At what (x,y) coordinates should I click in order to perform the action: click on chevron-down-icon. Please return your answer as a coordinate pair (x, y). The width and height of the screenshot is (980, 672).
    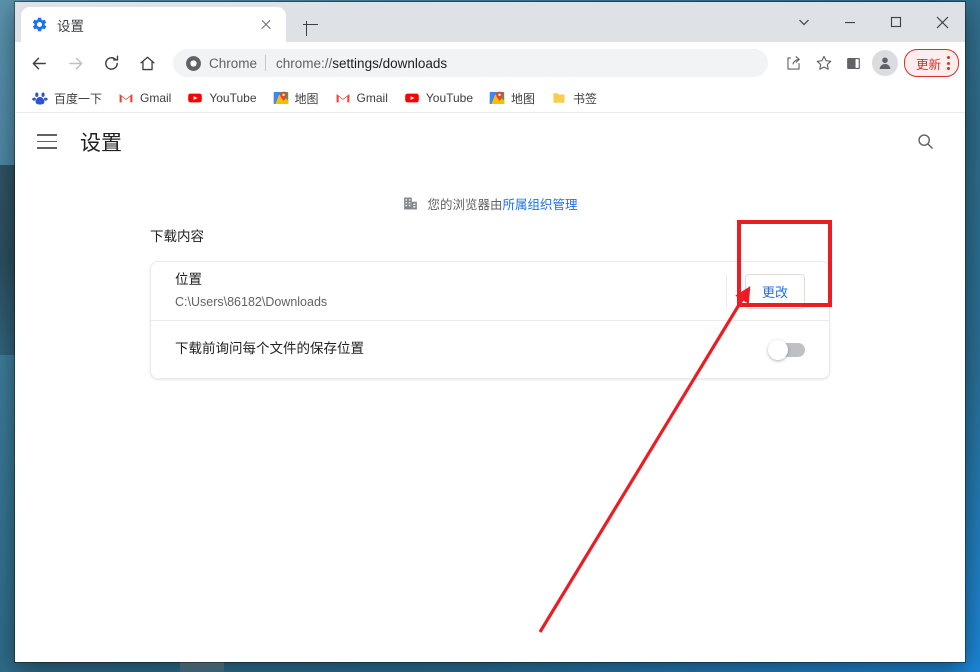
    Looking at the image, I should click on (804, 22).